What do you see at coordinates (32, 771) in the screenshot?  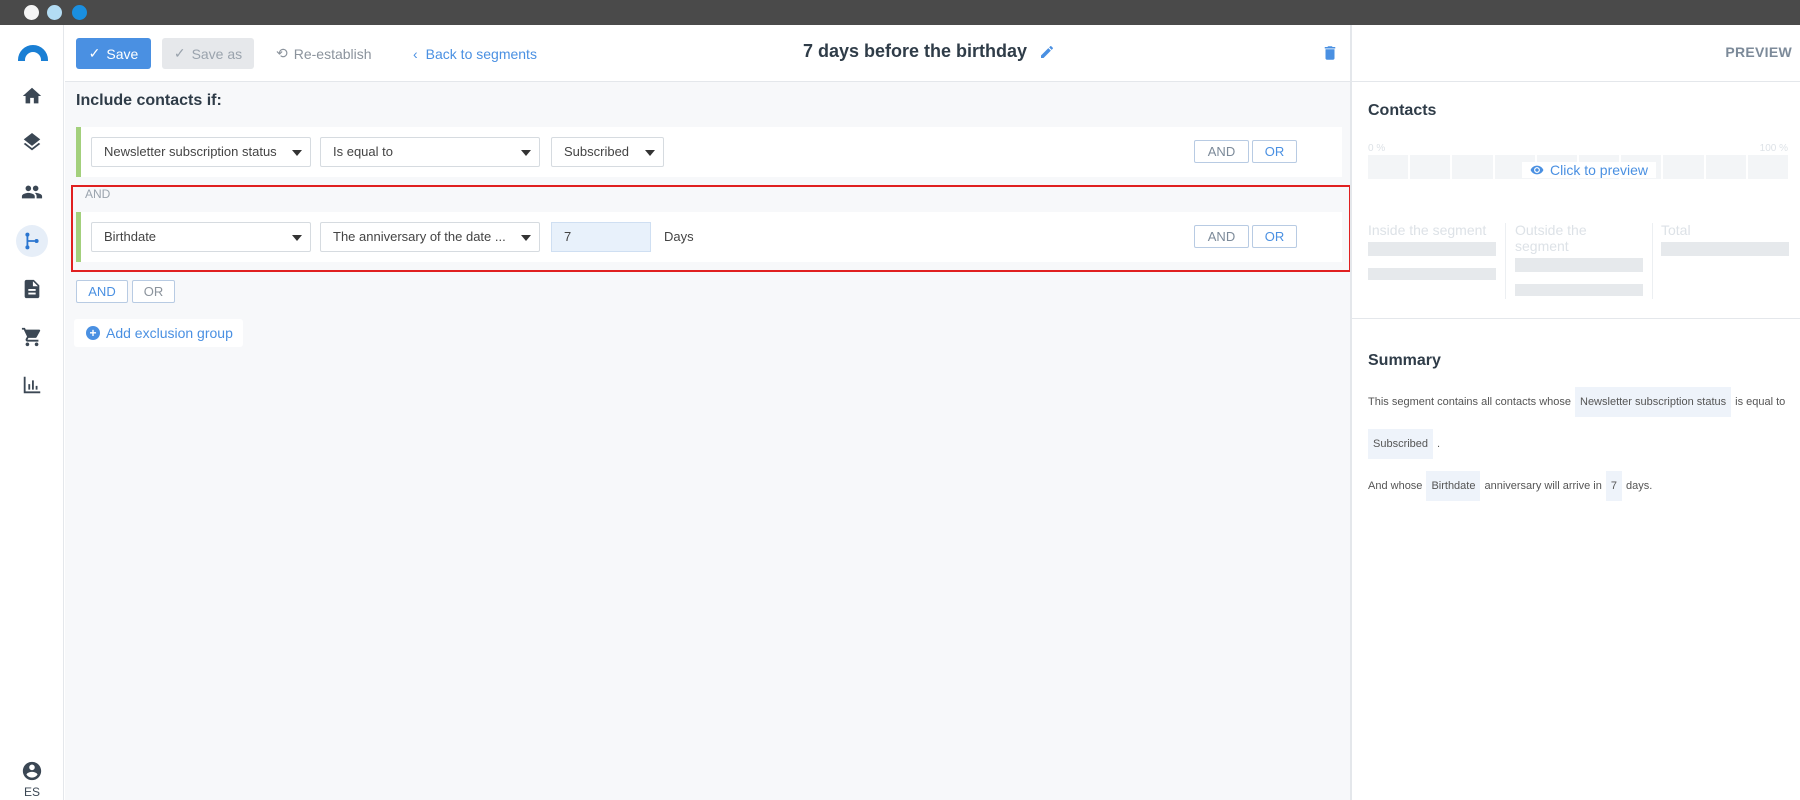 I see `user-avatar-icon` at bounding box center [32, 771].